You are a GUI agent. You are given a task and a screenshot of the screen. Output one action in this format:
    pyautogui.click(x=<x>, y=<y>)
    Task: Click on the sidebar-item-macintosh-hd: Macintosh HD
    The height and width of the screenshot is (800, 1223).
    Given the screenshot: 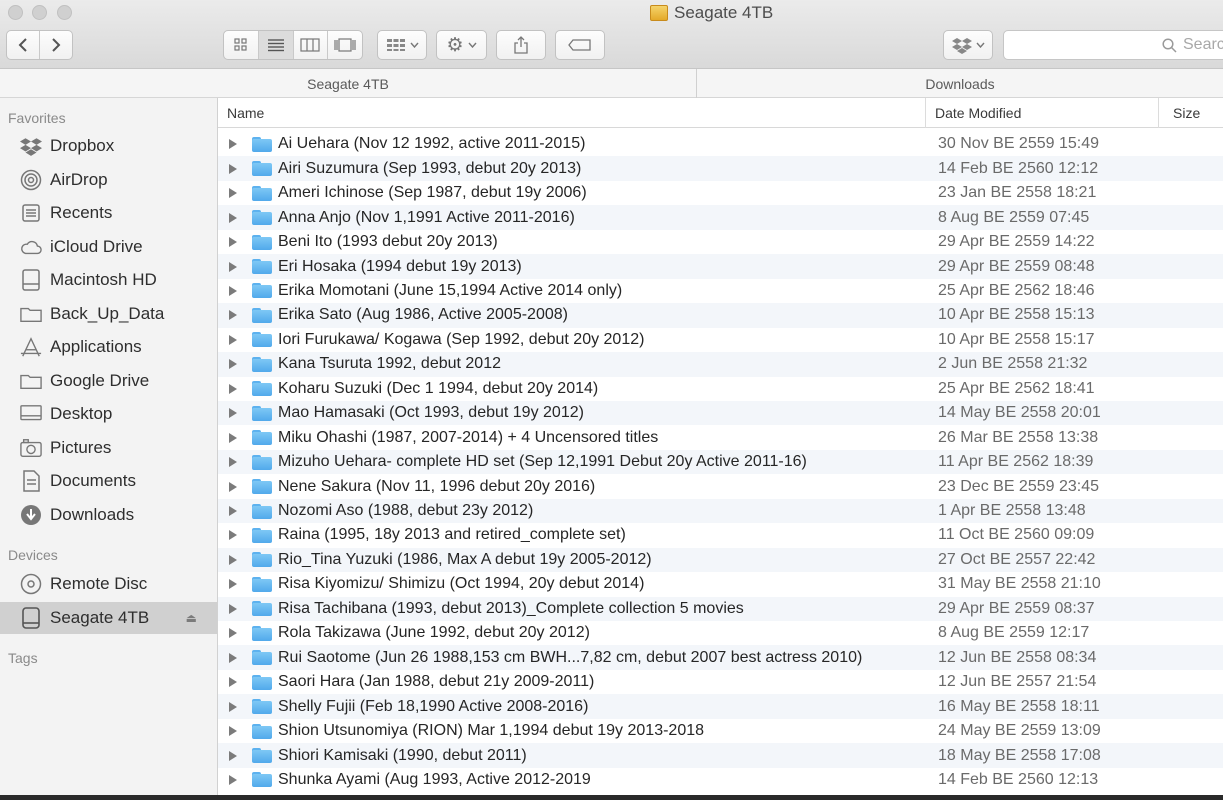 What is the action you would take?
    pyautogui.click(x=108, y=280)
    